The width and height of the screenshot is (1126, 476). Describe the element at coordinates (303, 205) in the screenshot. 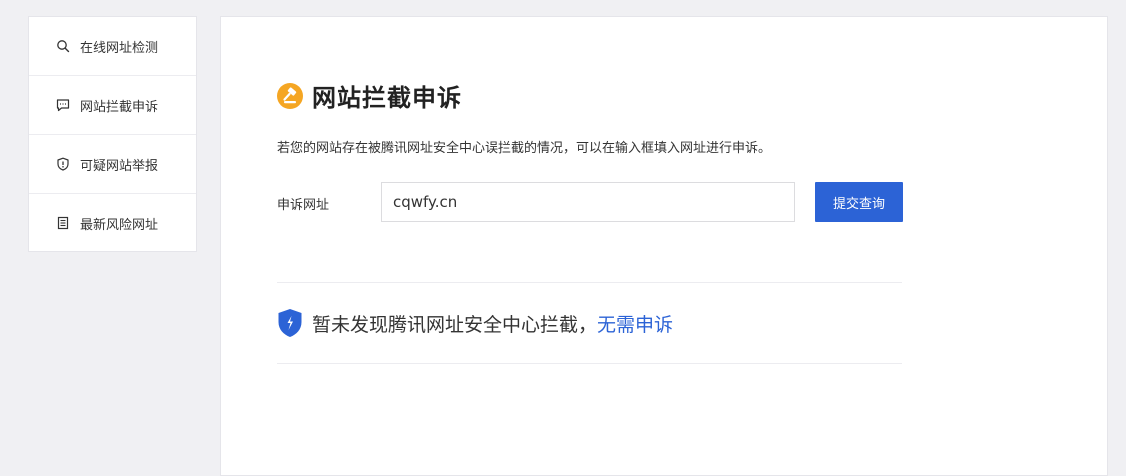

I see `appeal-url-label: 申诉网址` at that location.